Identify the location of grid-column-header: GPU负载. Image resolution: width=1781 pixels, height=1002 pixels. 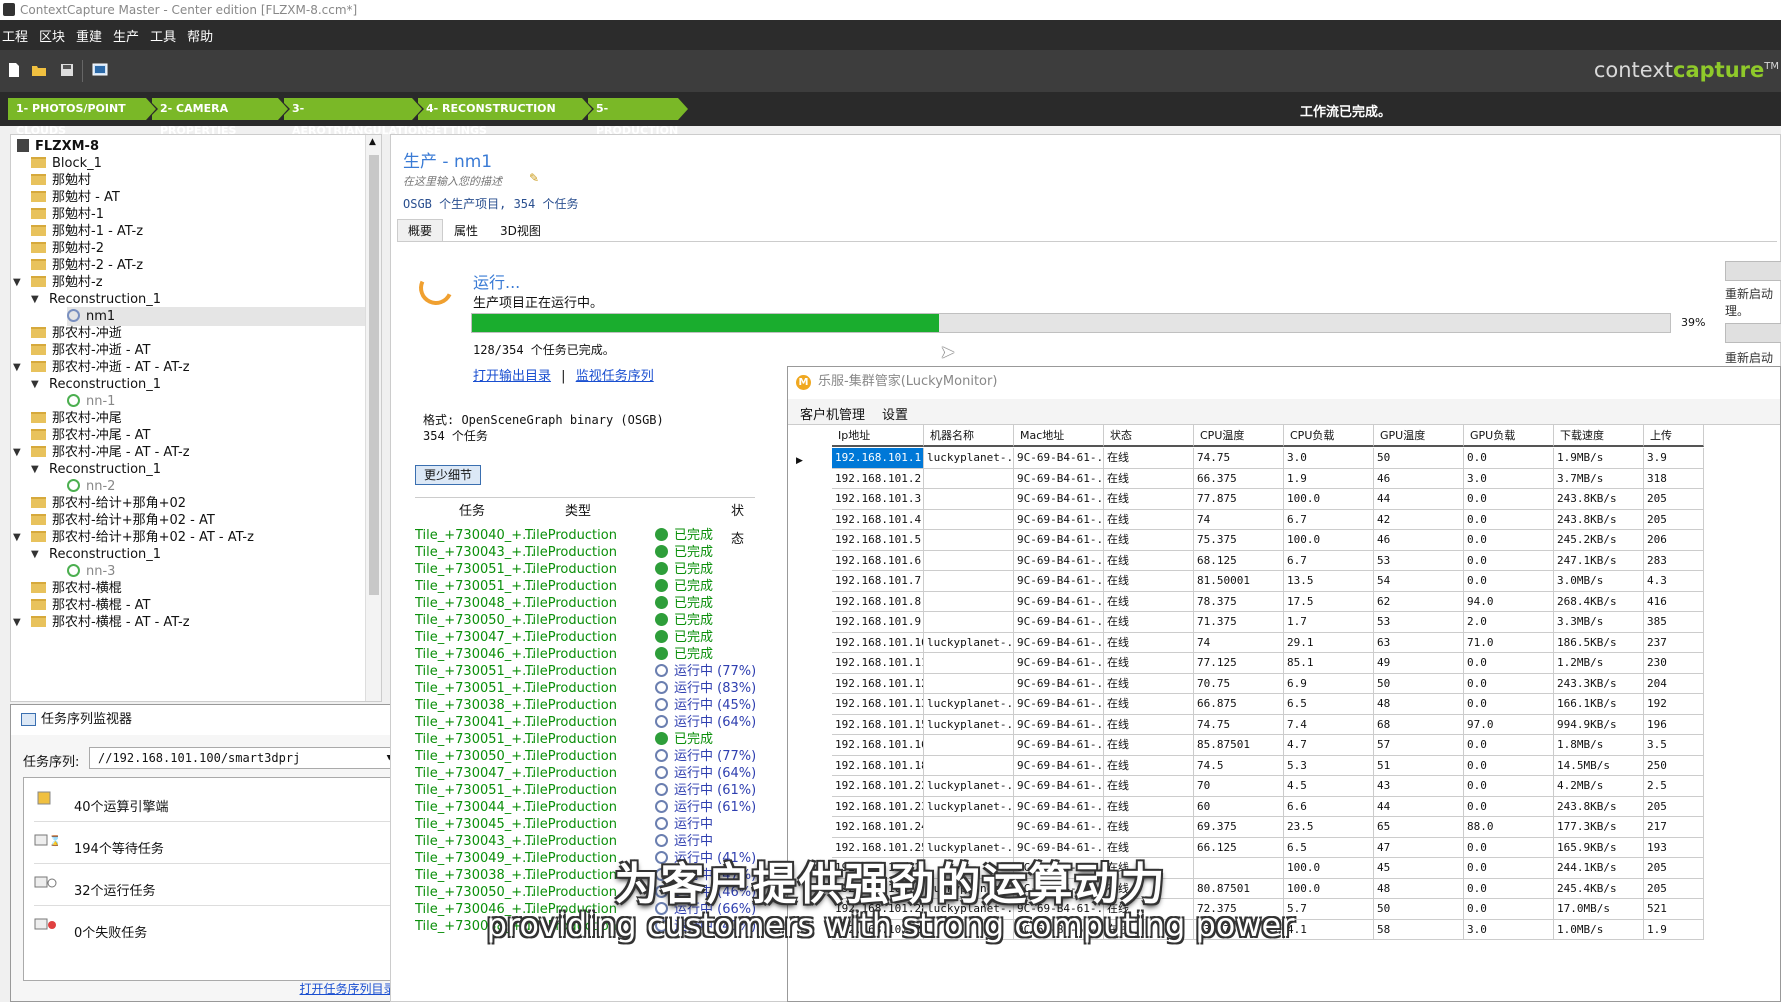
(1509, 436).